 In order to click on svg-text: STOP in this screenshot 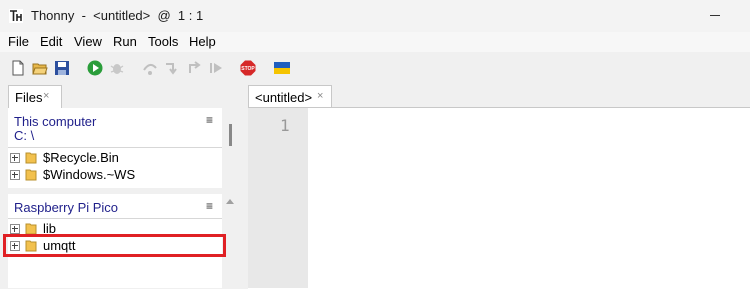, I will do `click(248, 69)`.